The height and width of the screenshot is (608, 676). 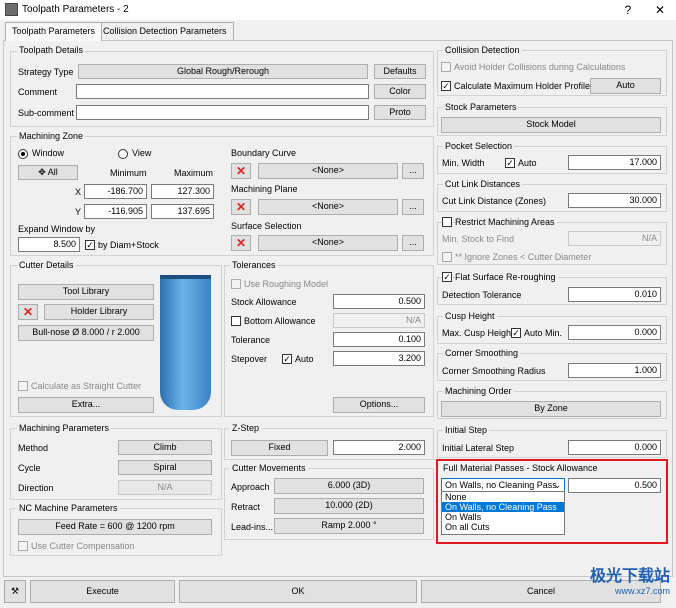 I want to click on z-step-input: 2.000, so click(x=379, y=447).